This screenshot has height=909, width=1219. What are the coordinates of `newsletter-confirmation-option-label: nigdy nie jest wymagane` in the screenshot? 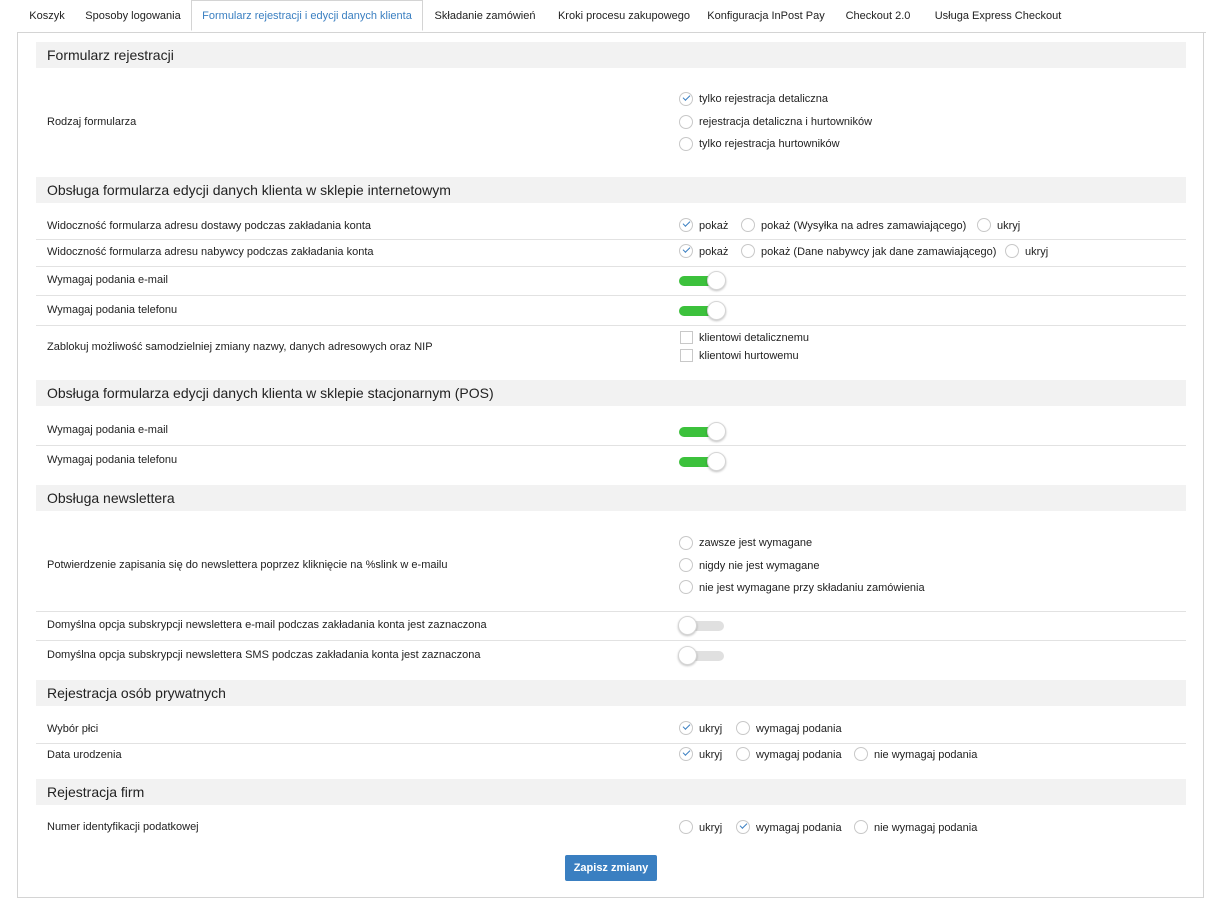 It's located at (759, 566).